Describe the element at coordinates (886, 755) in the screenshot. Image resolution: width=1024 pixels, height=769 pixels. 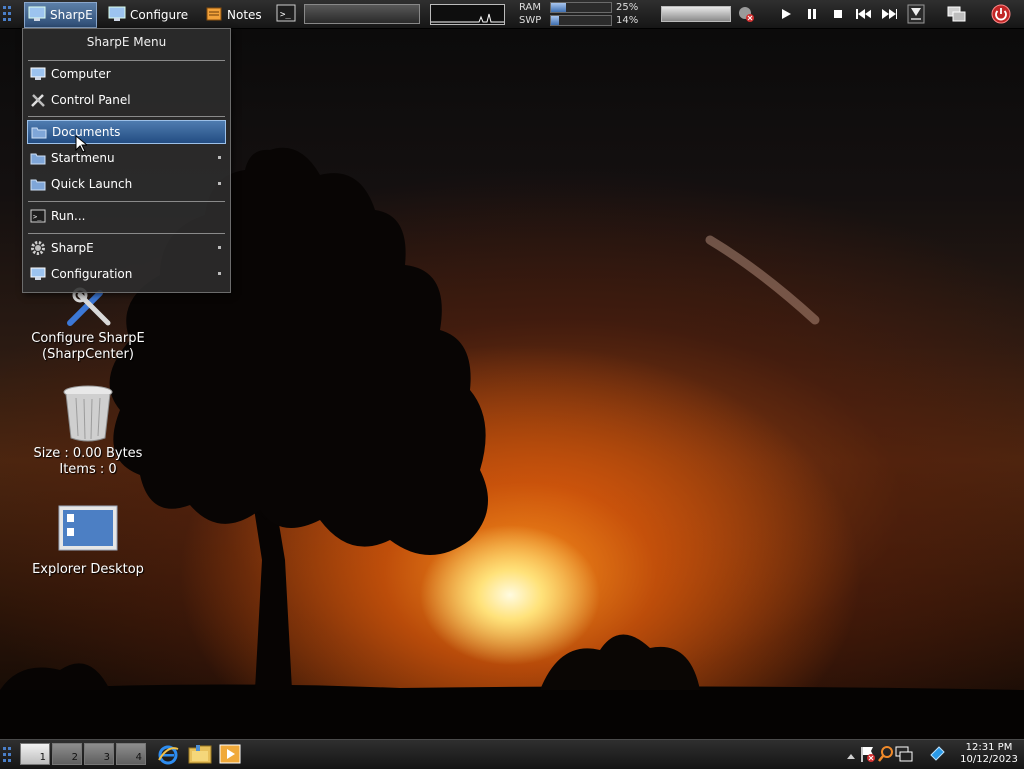
I see `search-icon` at that location.